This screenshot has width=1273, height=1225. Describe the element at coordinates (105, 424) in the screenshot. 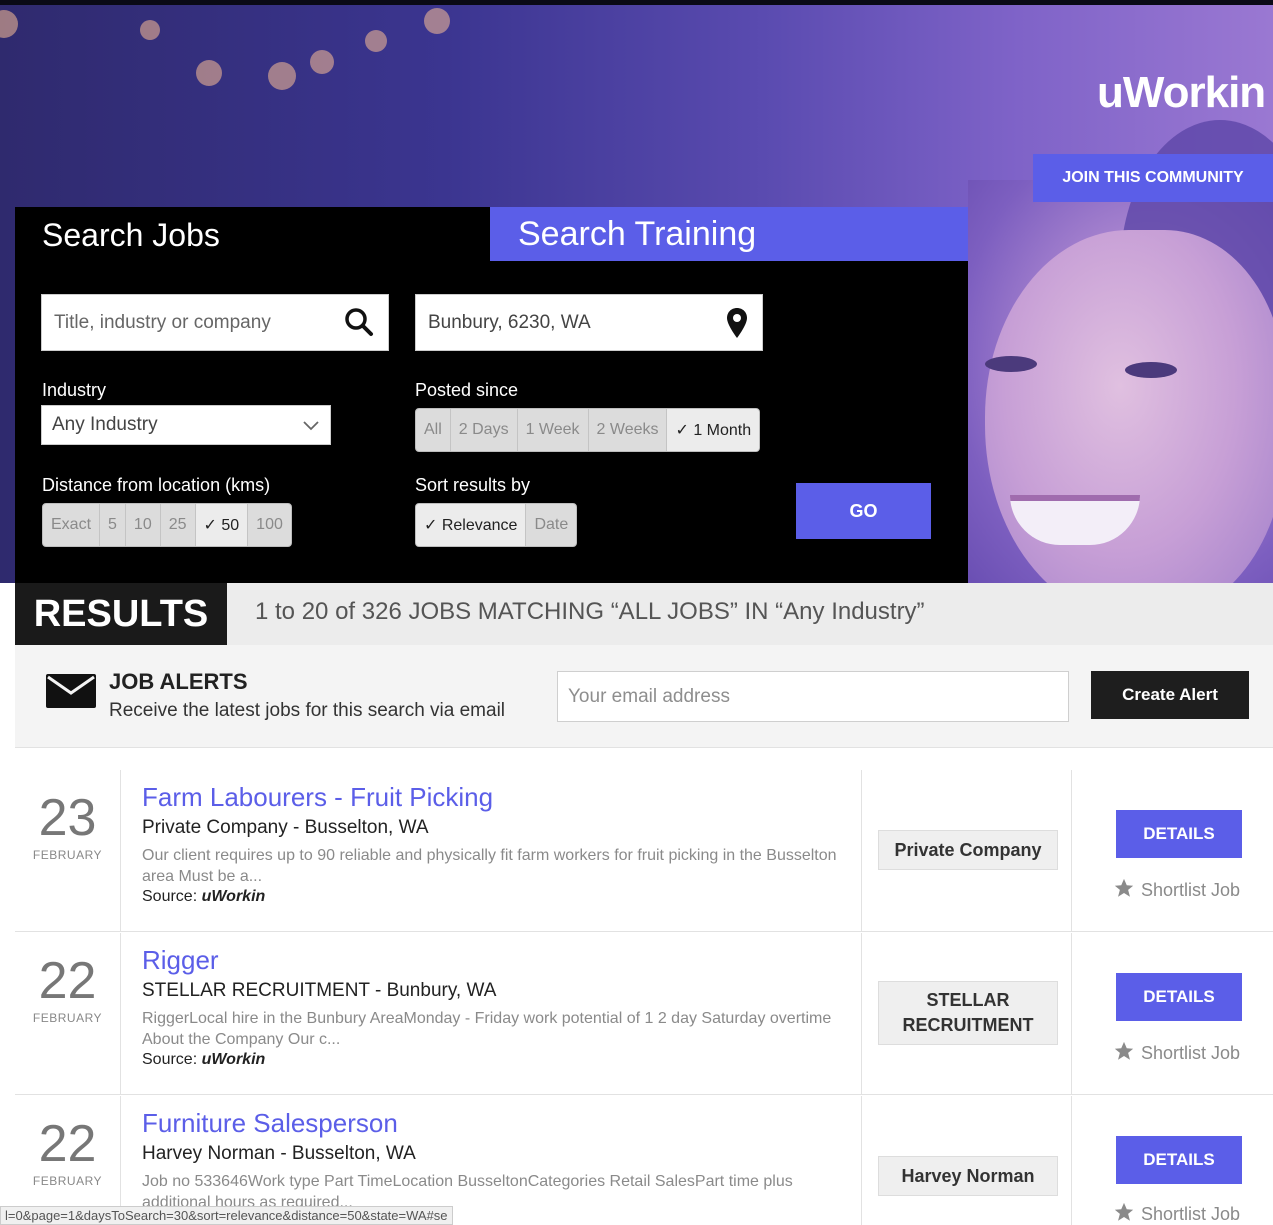

I see `industry-value: Any Industry` at that location.